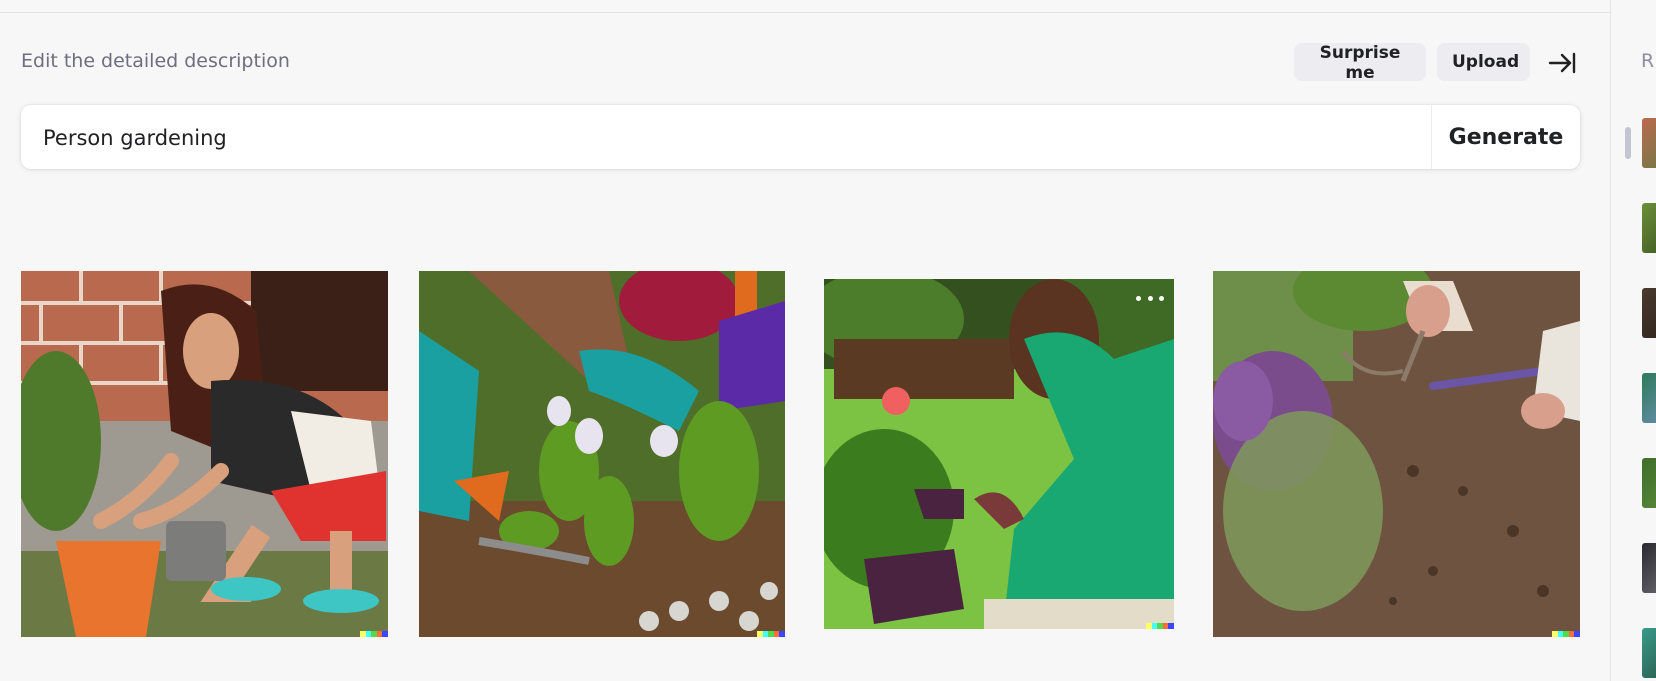 The width and height of the screenshot is (1656, 681). What do you see at coordinates (1506, 137) in the screenshot?
I see `generate-button: Generate` at bounding box center [1506, 137].